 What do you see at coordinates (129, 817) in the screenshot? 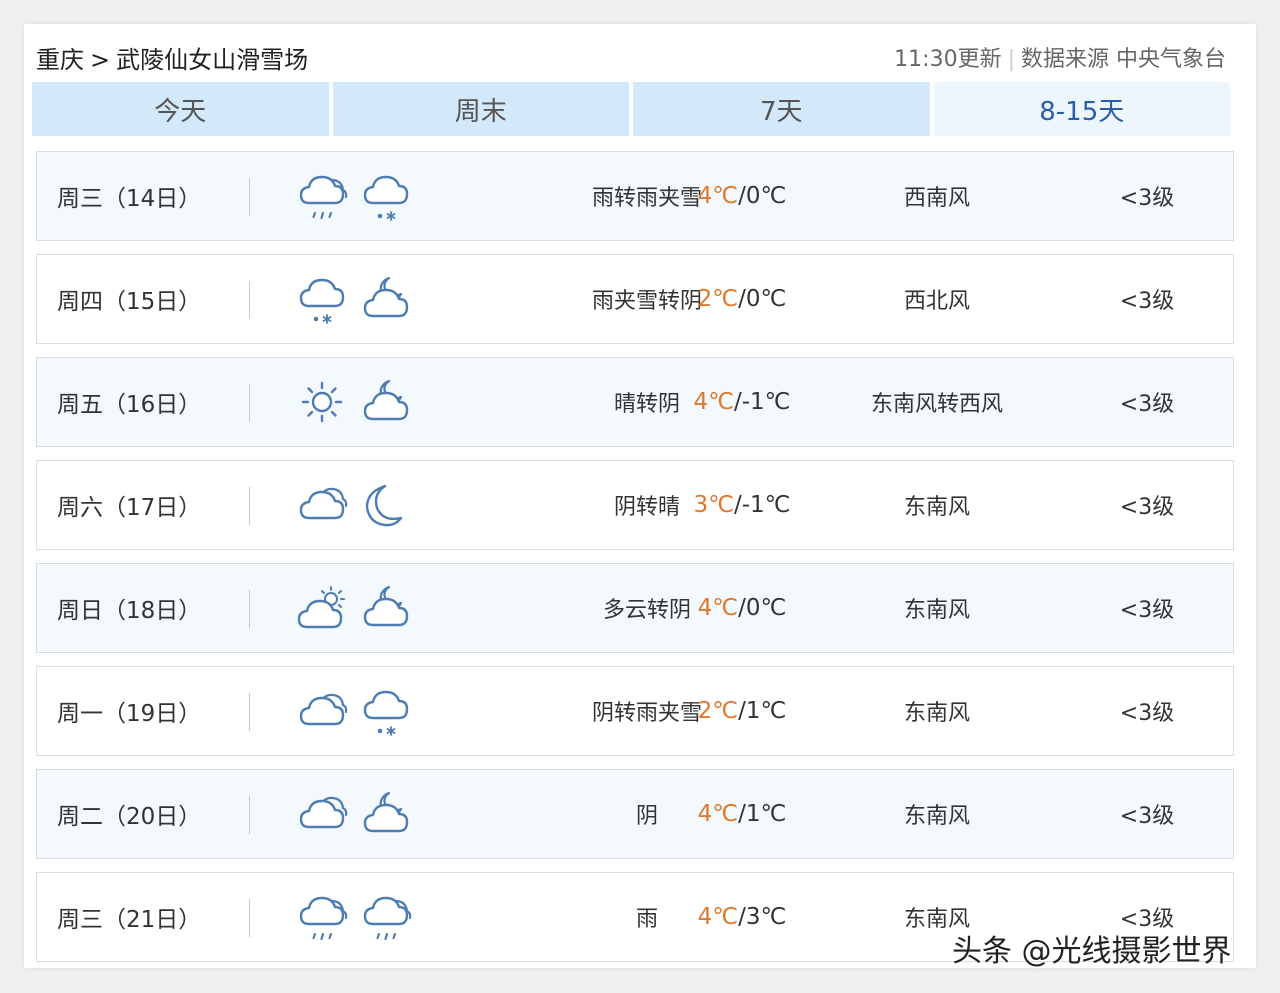
I see `day-label: 周二（20日）` at bounding box center [129, 817].